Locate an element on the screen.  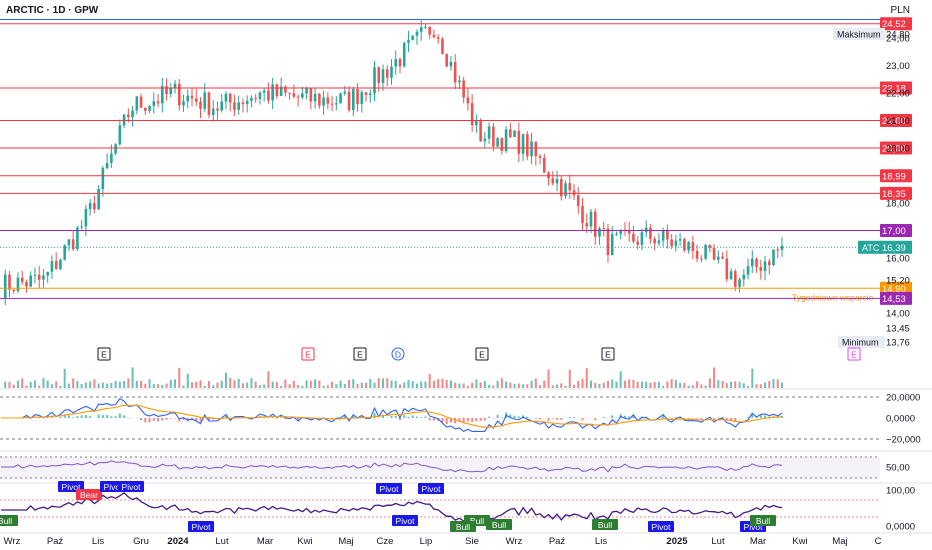
max-label: Maksimum is located at coordinates (859, 35).